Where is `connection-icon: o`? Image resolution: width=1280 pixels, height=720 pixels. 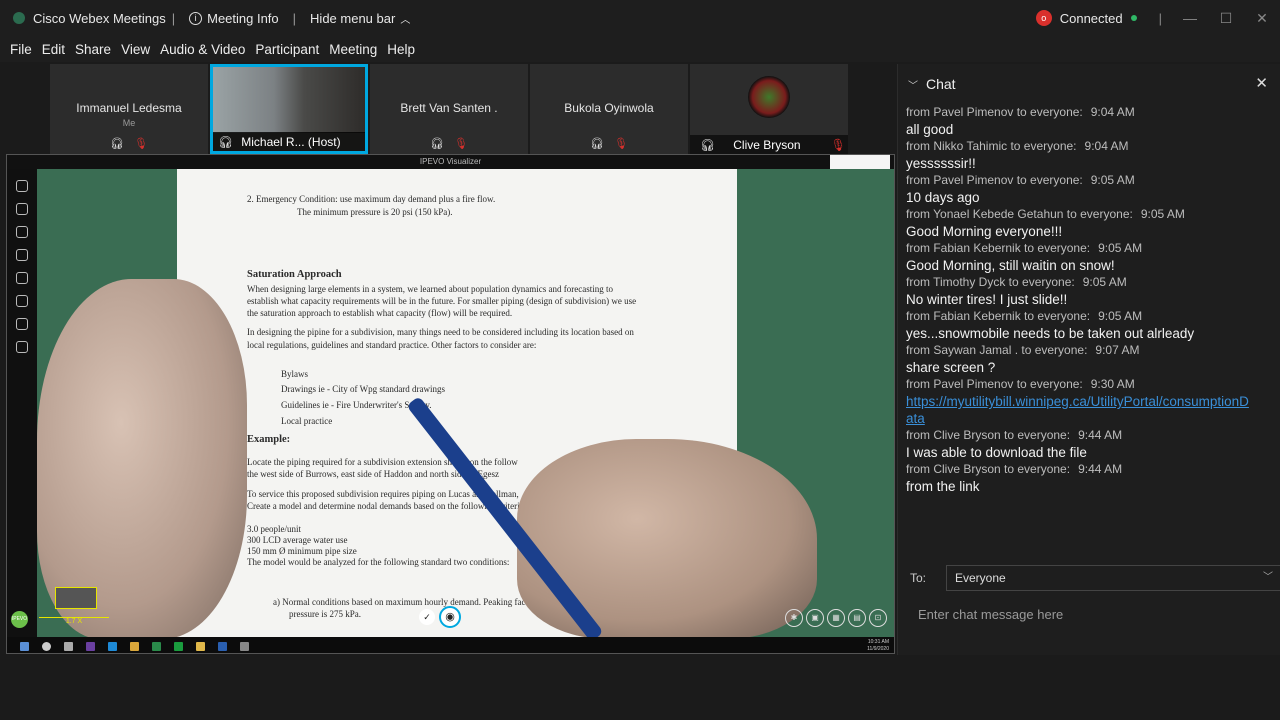 connection-icon: o is located at coordinates (1043, 18).